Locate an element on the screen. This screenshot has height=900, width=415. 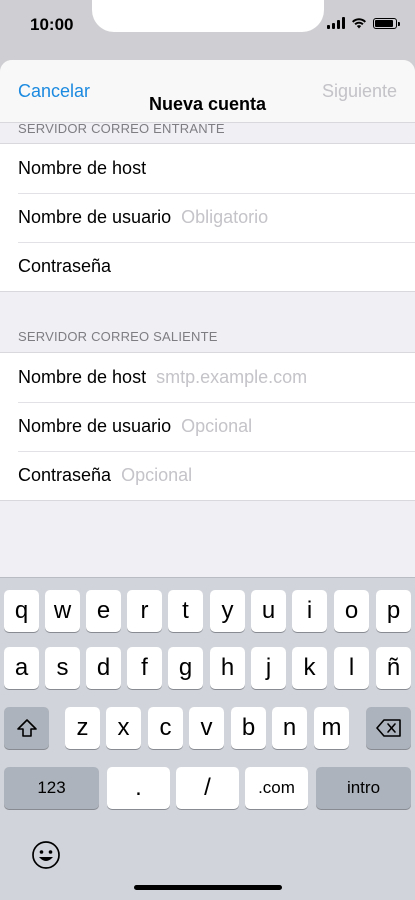
incoming-hostname-row: Nombre de host is located at coordinates (207, 168).